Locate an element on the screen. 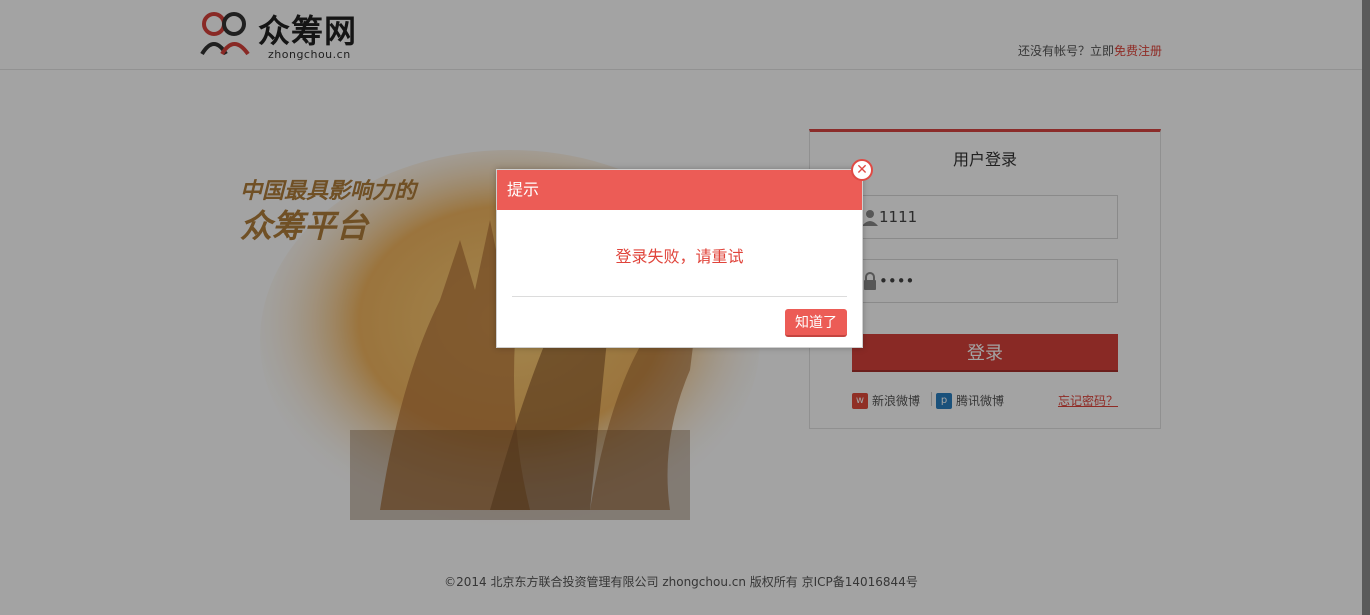 The image size is (1370, 615). dialog-message: 登录失败，请重试 is located at coordinates (679, 256).